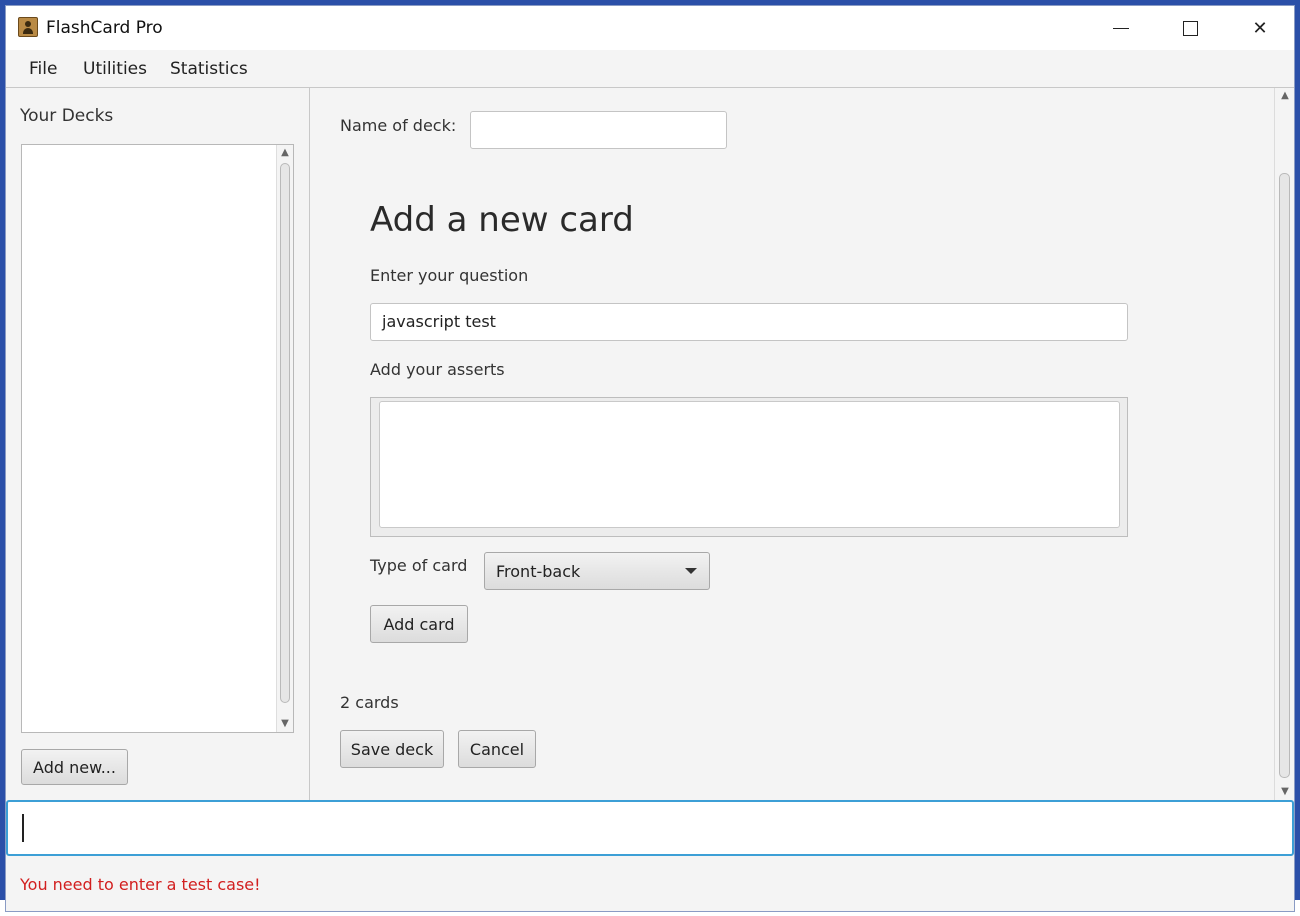  Describe the element at coordinates (157, 438) in the screenshot. I see `deck-list: ▲ ▼` at that location.